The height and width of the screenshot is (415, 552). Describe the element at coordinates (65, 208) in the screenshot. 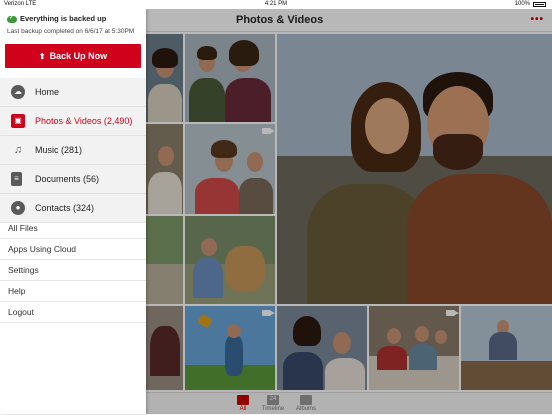

I see `menu-item-label: Contacts (324)` at that location.